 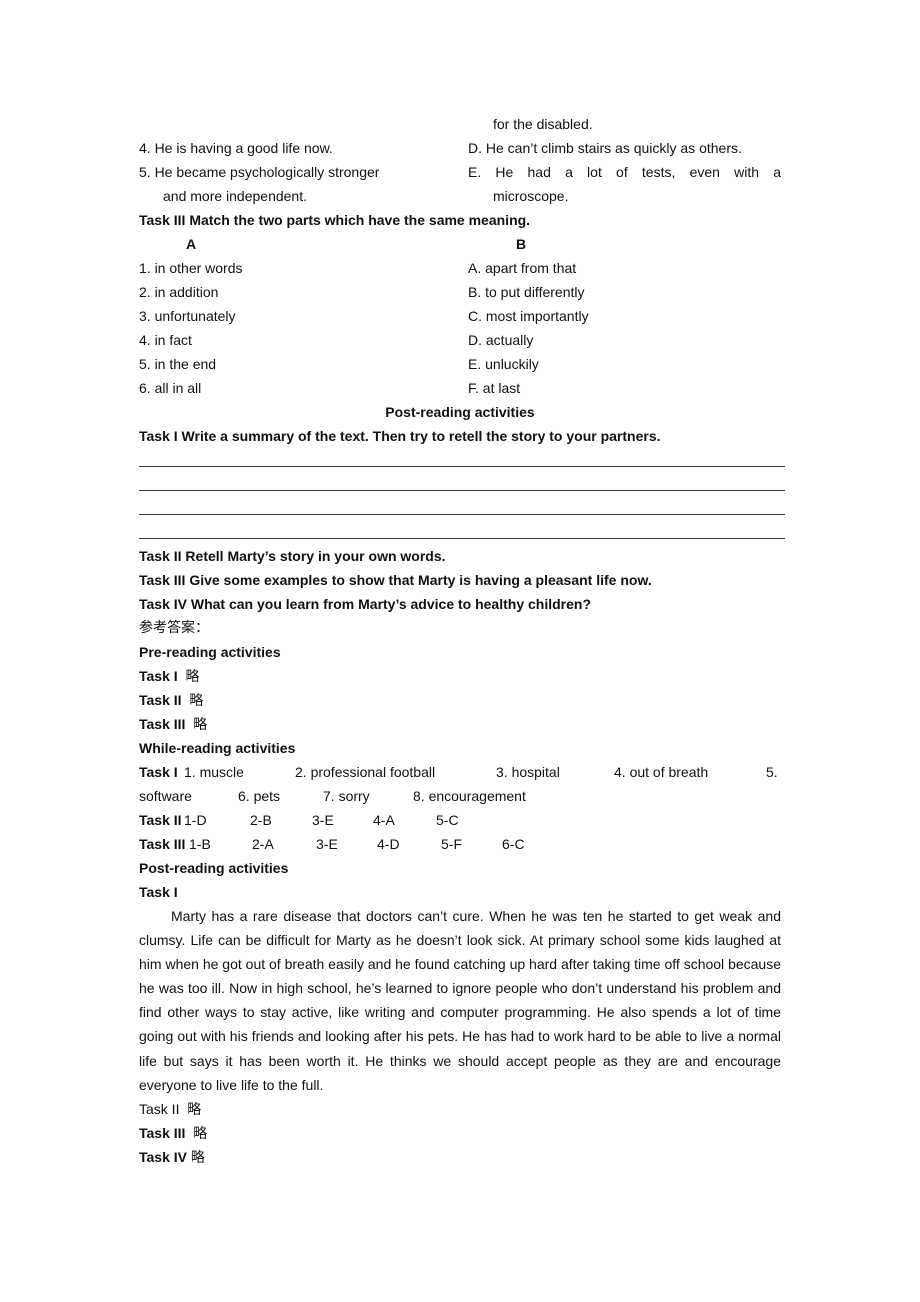 What do you see at coordinates (158, 892) in the screenshot?
I see `answer-post-task1-label: Task I` at bounding box center [158, 892].